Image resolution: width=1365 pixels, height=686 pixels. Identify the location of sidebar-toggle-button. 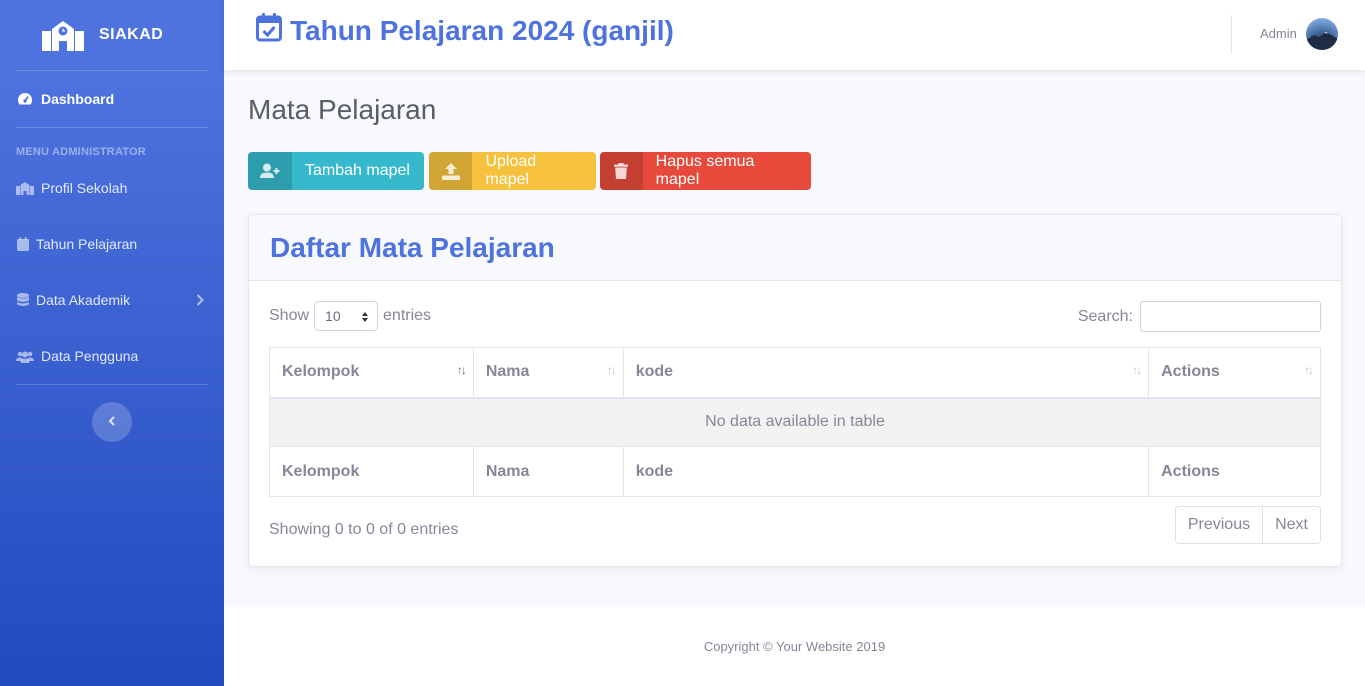
(112, 422).